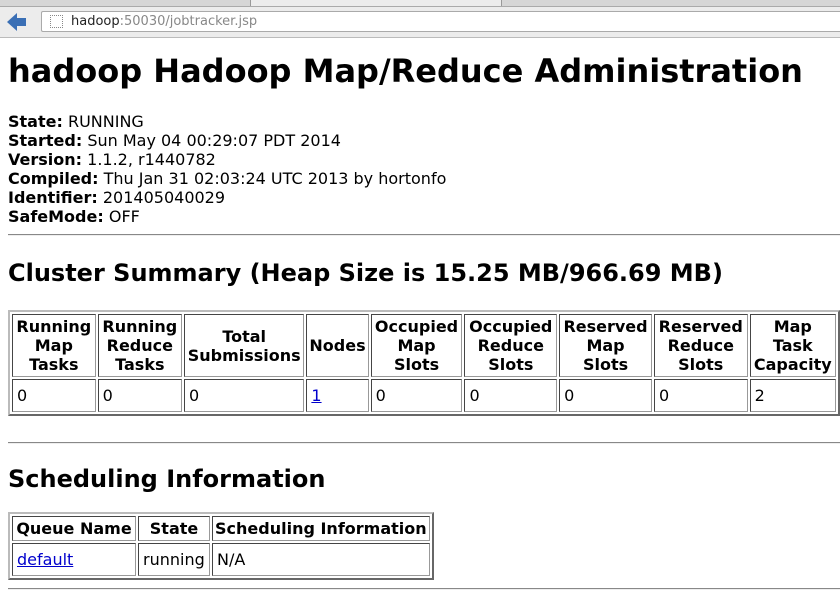 This screenshot has width=840, height=593. I want to click on col-running-map-tasks: Running Map Tasks, so click(54, 345).